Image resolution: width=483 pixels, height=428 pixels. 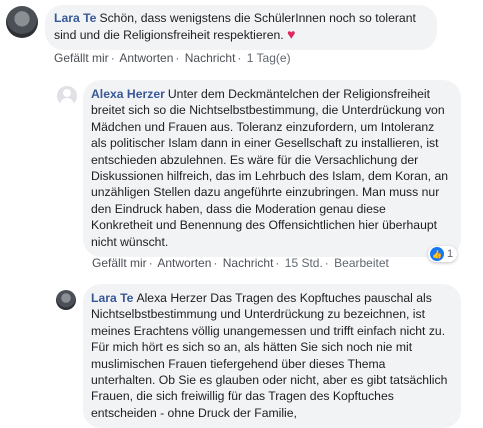 What do you see at coordinates (437, 254) in the screenshot?
I see `thumbs-up-icon: 👍` at bounding box center [437, 254].